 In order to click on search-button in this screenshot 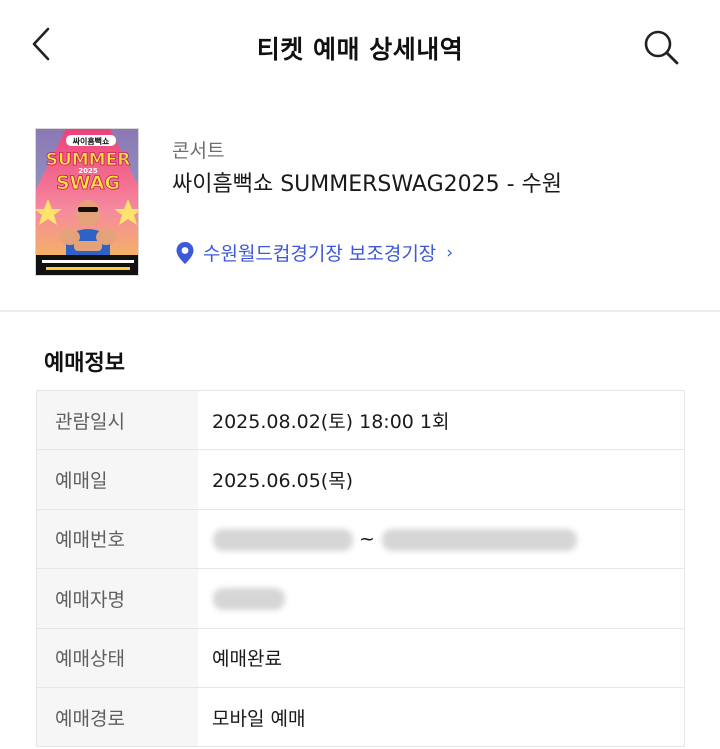, I will do `click(661, 47)`.